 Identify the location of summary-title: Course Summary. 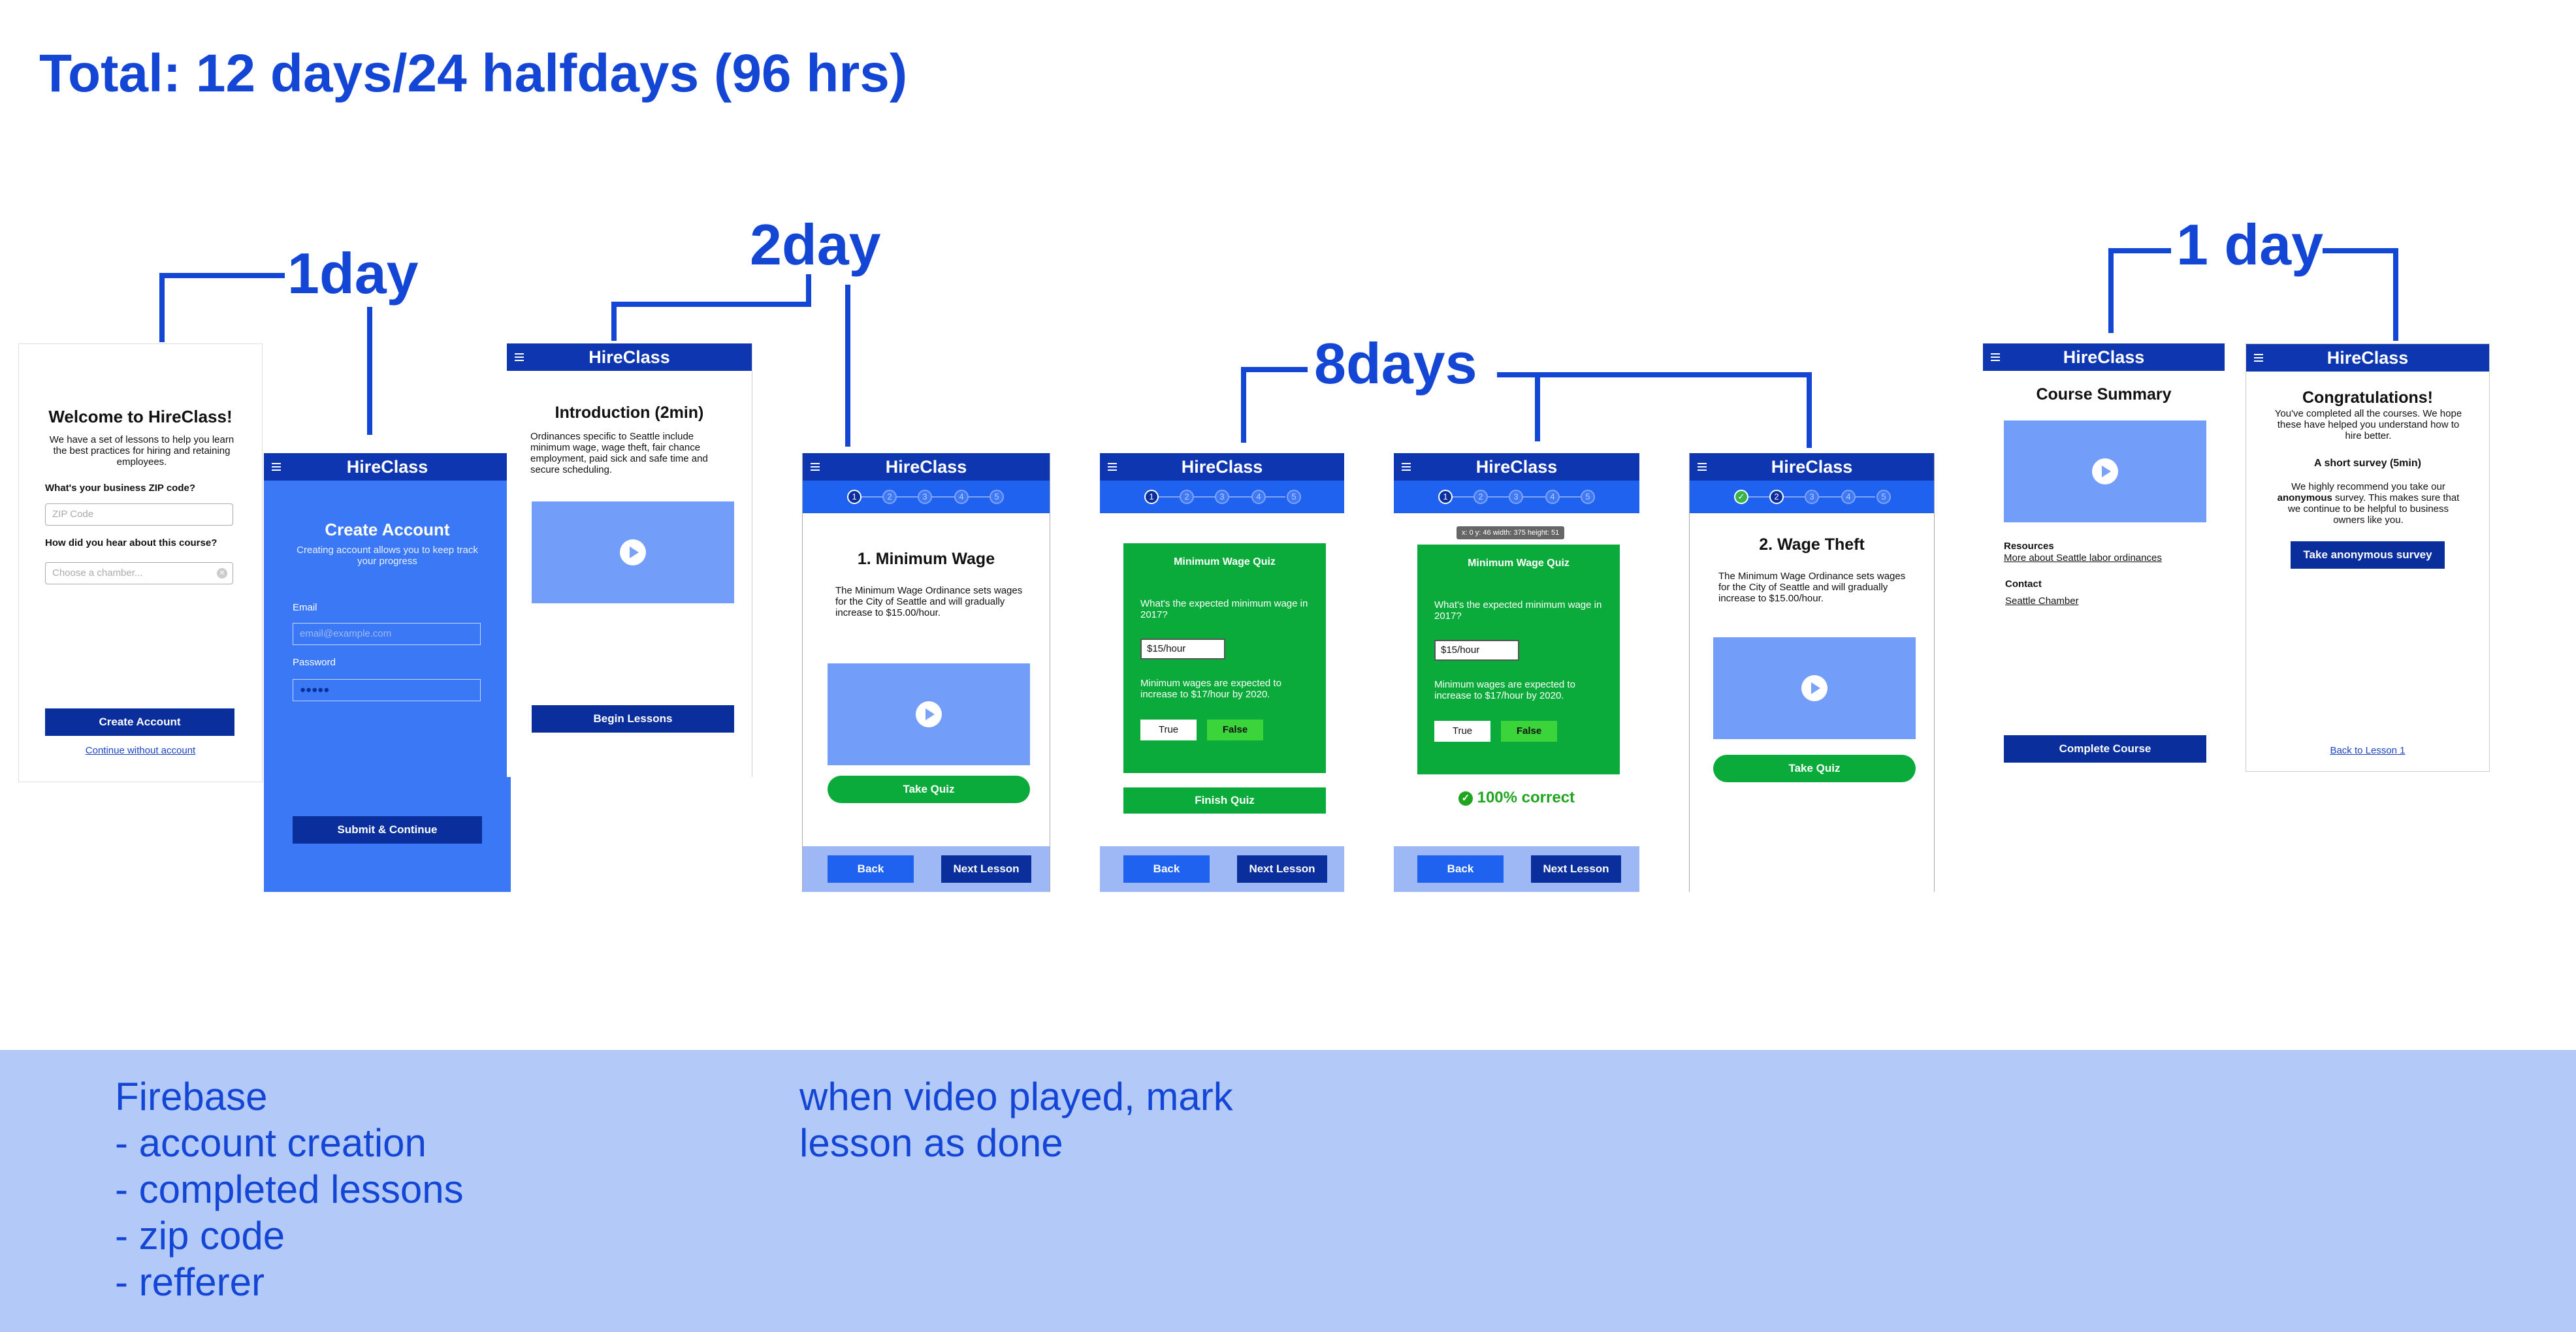
(2104, 394).